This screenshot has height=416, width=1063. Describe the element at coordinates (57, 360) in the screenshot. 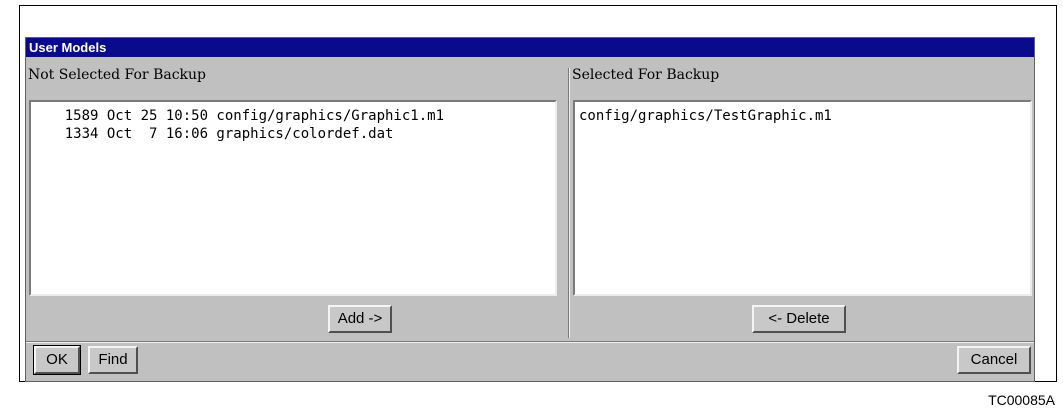

I see `ok-button: OK` at that location.